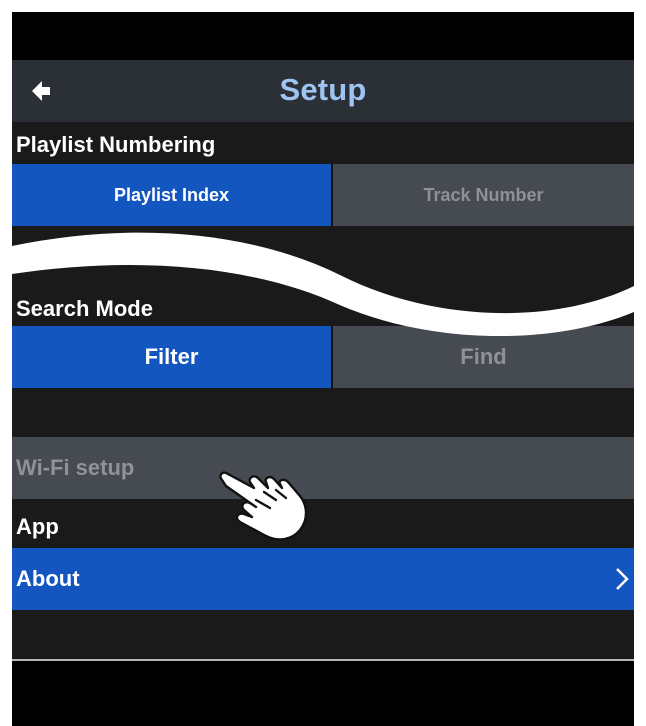 The width and height of the screenshot is (646, 726). Describe the element at coordinates (116, 144) in the screenshot. I see `playlist-numbering-label: Playlist Numbering` at that location.